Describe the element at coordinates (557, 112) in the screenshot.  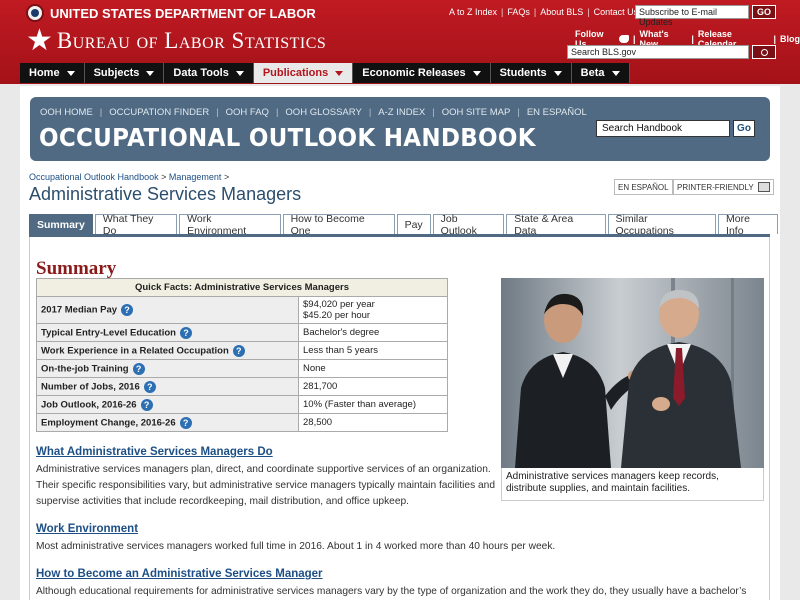
I see `ooh-link-en-espanol: EN ESPAÑOL` at that location.